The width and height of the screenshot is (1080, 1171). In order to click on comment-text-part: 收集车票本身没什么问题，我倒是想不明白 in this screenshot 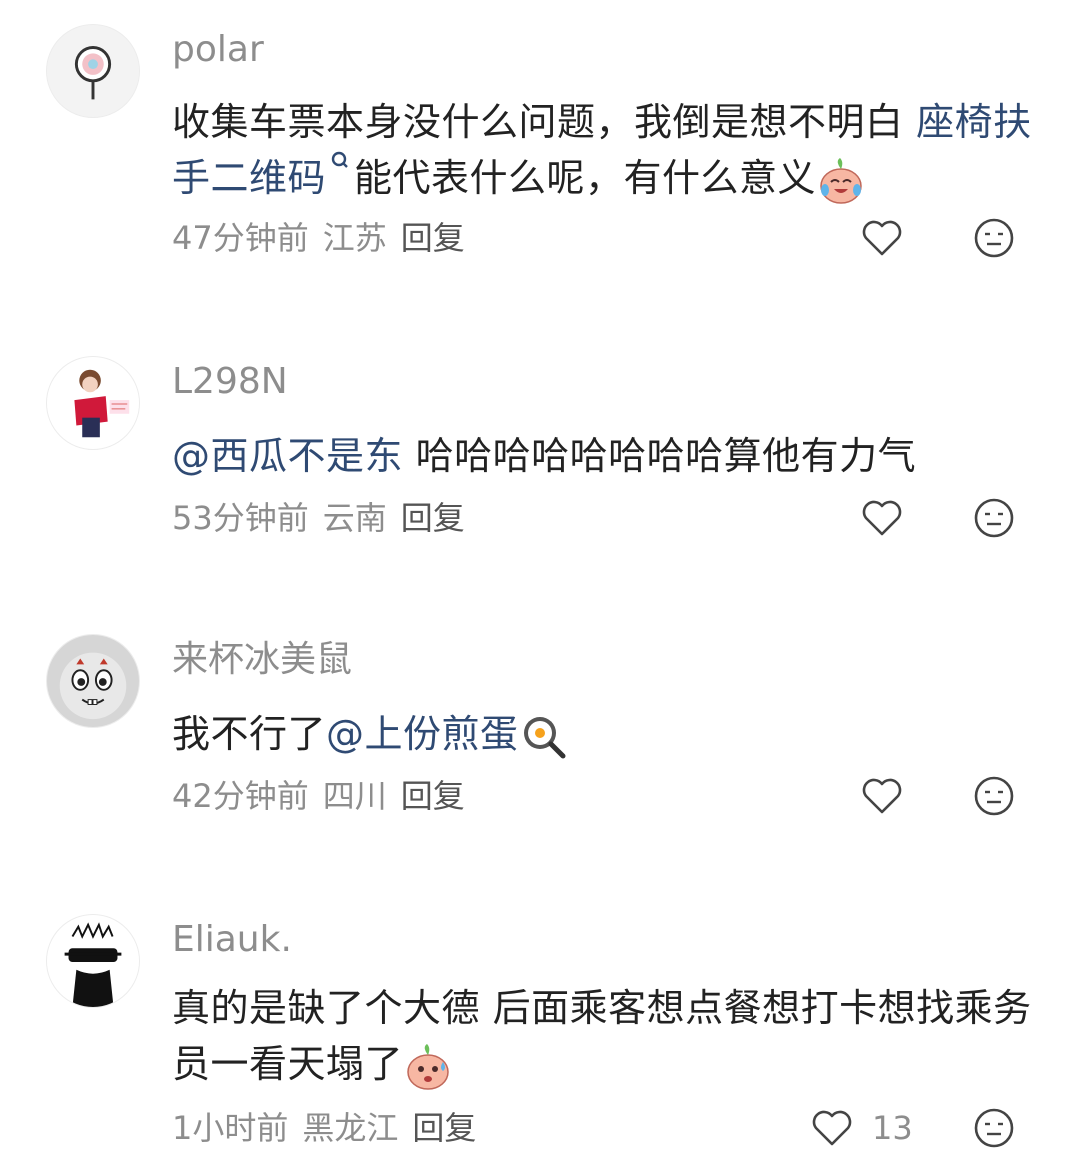, I will do `click(544, 122)`.